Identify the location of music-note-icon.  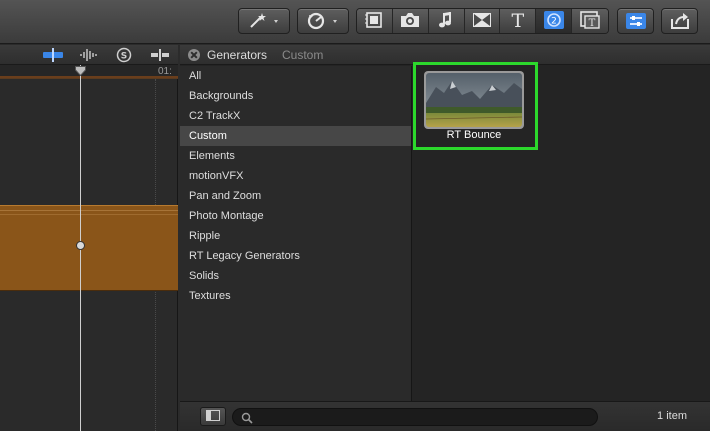
(446, 21).